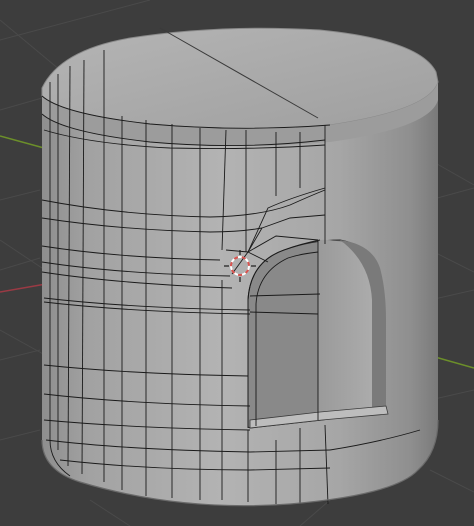  I want to click on x-axis-line, so click(23, 288).